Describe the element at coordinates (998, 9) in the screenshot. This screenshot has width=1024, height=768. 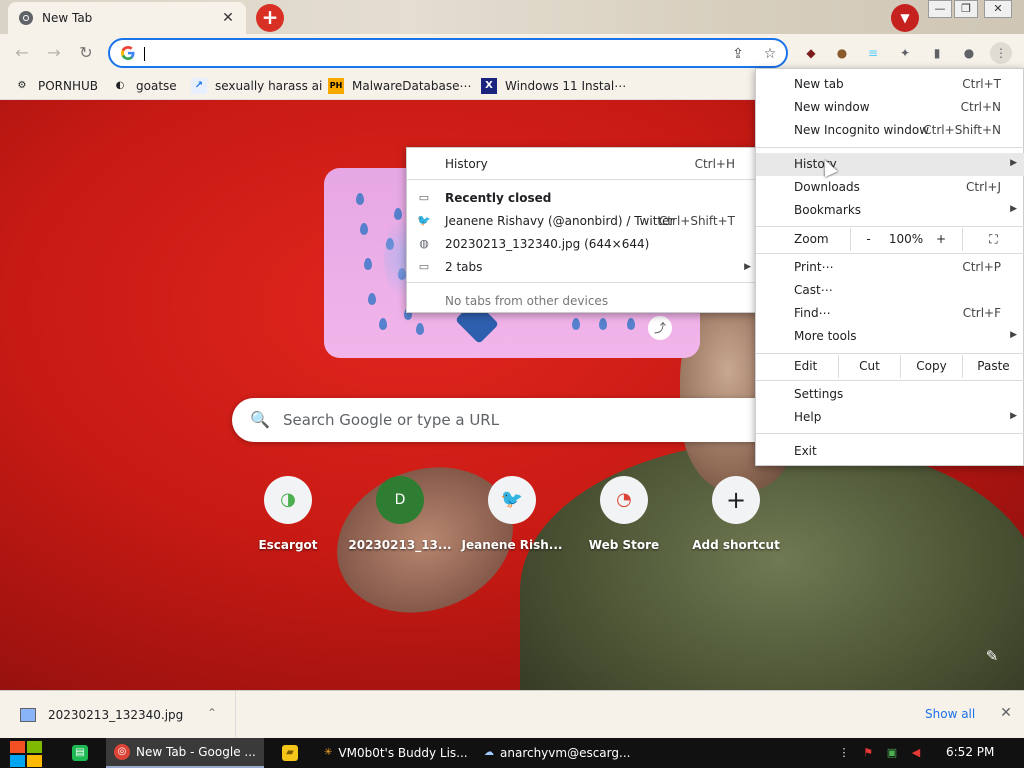
I see `window-close-button: ✕` at that location.